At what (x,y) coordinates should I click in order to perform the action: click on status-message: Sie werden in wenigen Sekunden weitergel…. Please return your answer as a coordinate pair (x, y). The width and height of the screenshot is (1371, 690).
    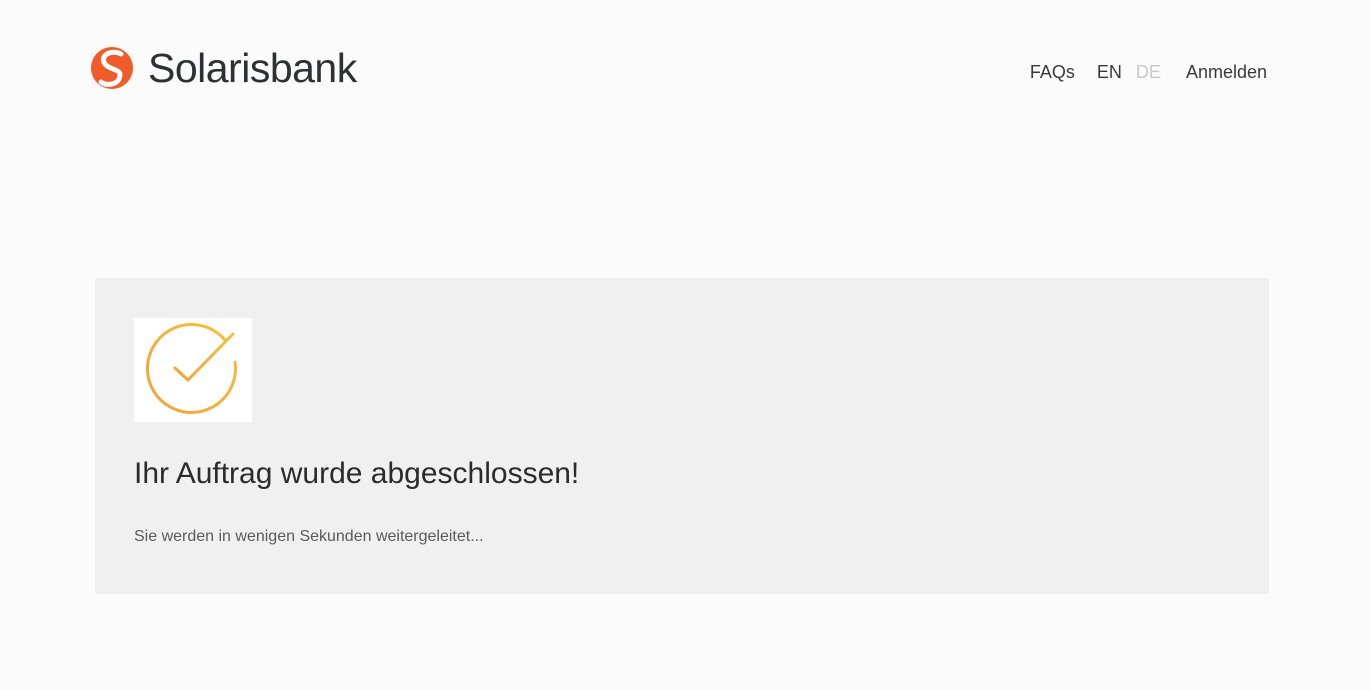
    Looking at the image, I should click on (309, 536).